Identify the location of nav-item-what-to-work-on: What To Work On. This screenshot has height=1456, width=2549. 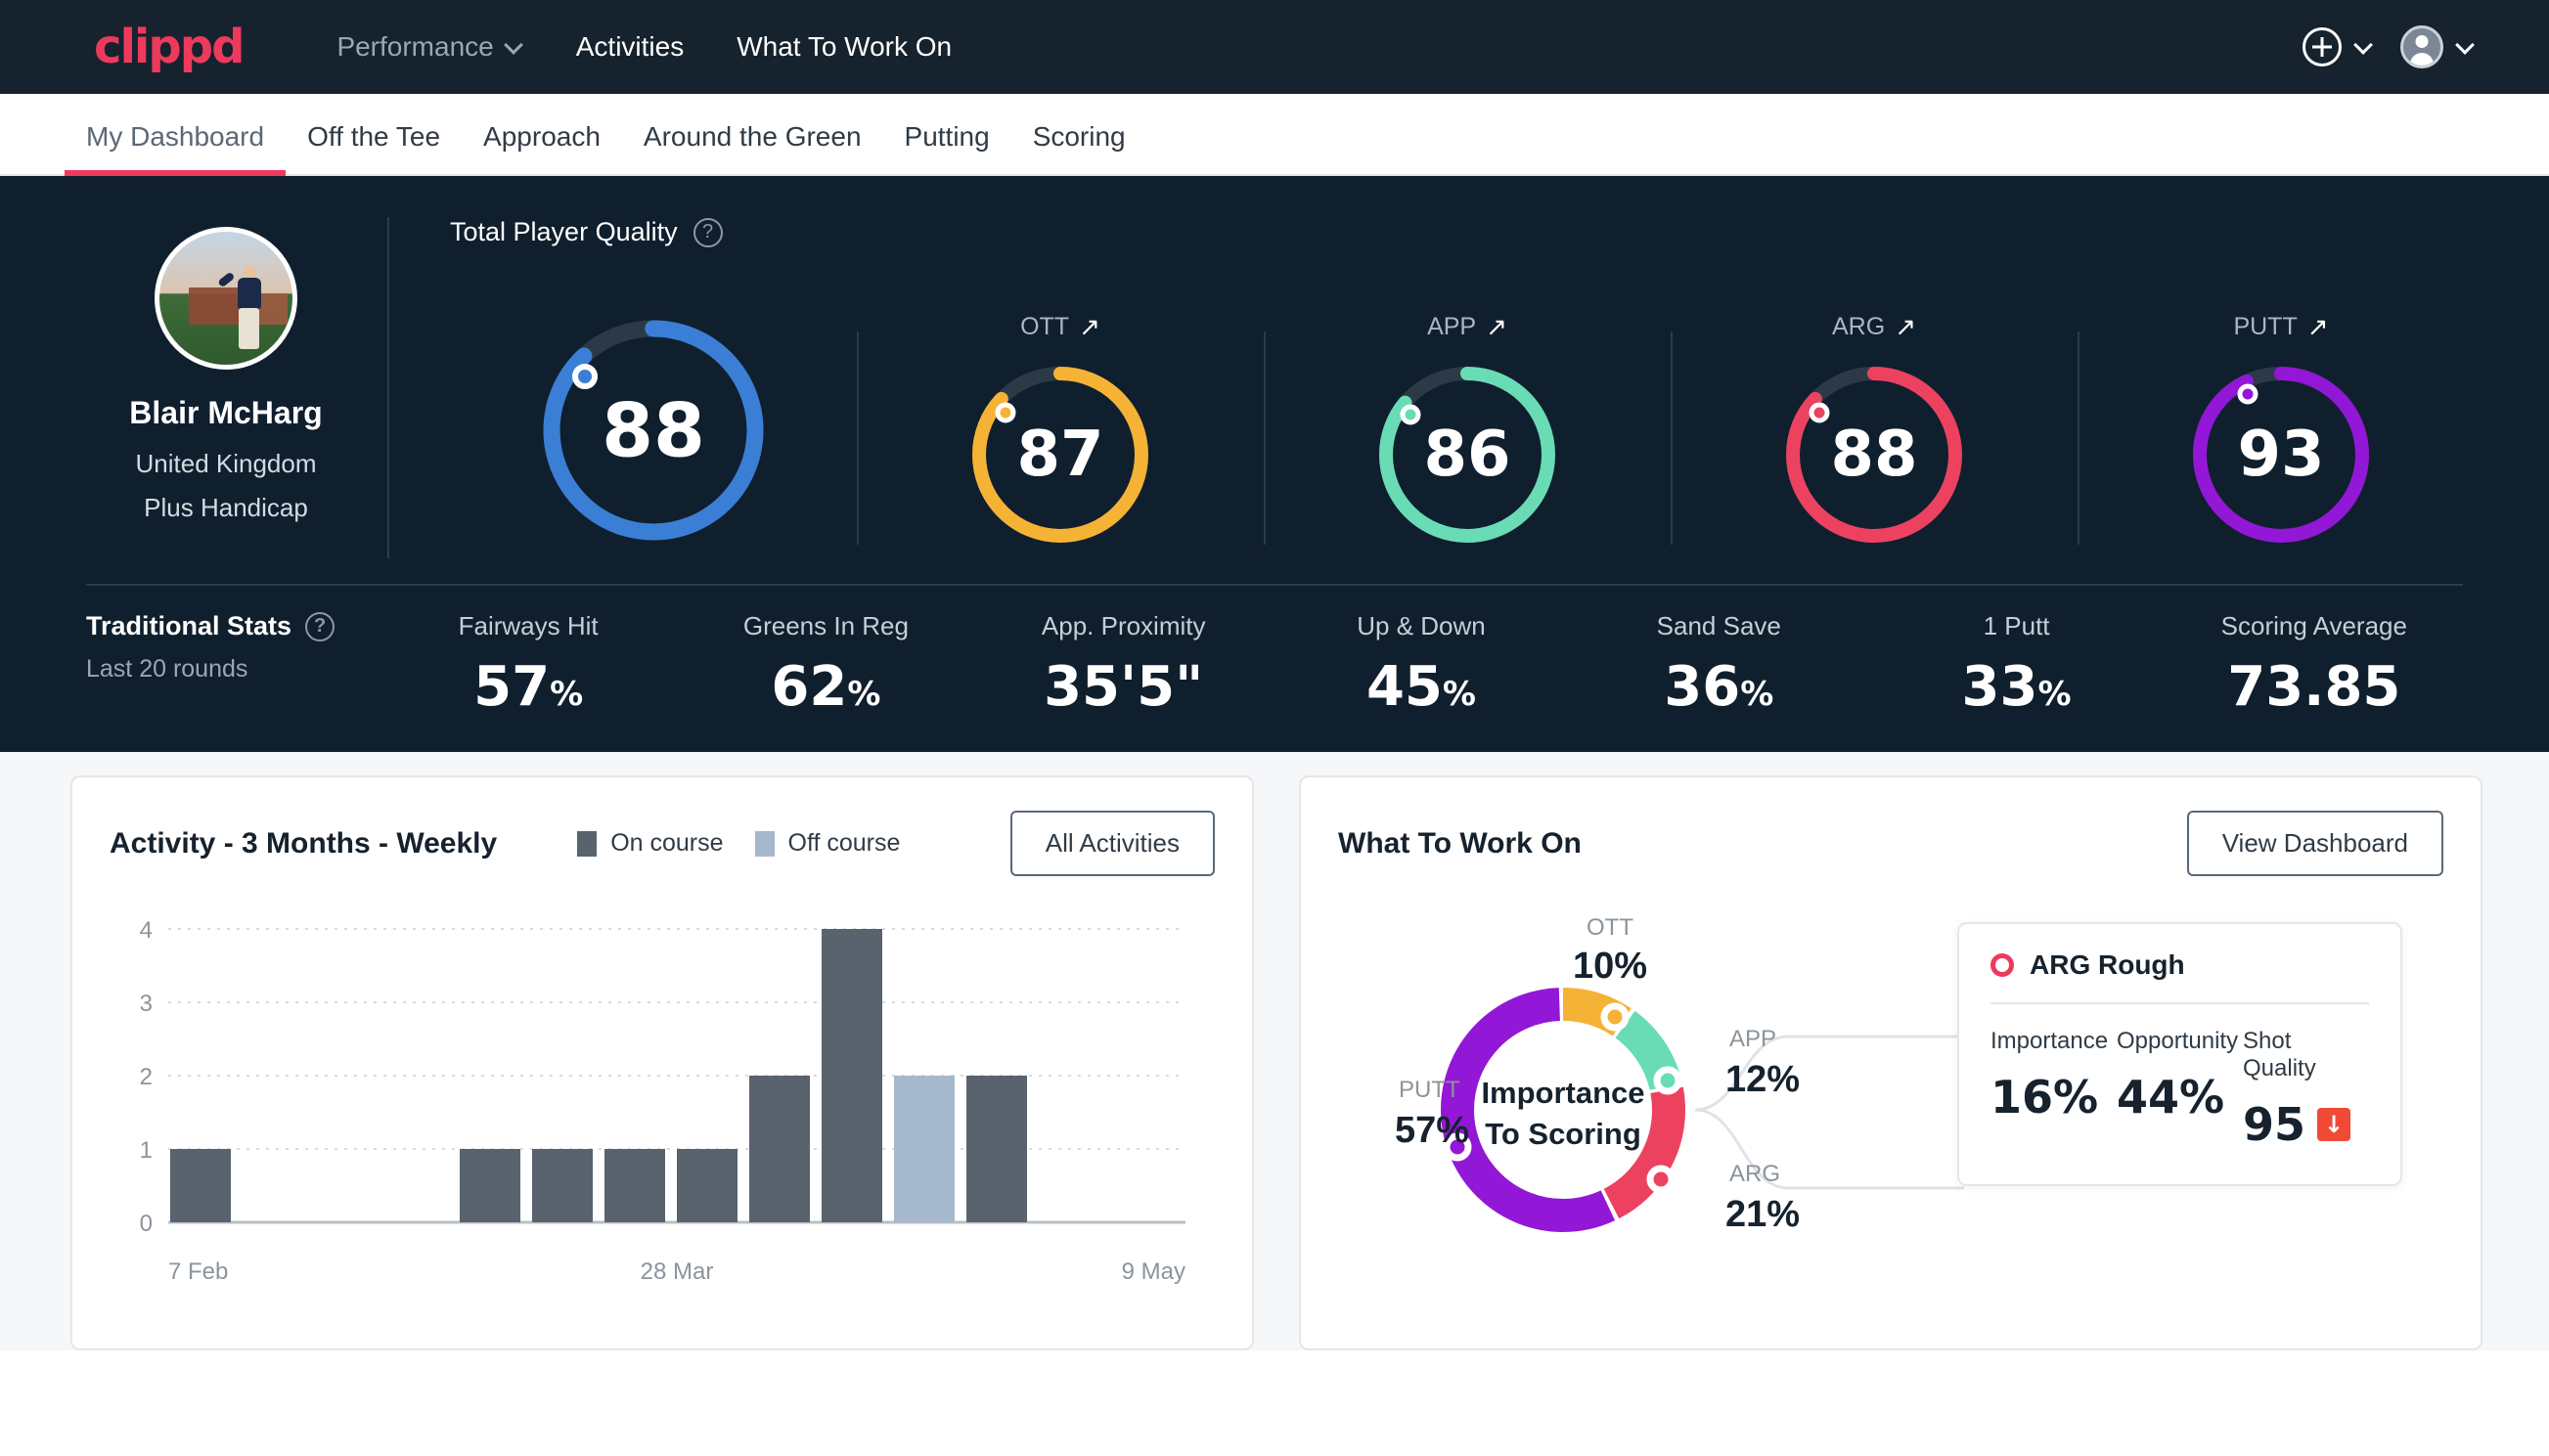
(845, 47).